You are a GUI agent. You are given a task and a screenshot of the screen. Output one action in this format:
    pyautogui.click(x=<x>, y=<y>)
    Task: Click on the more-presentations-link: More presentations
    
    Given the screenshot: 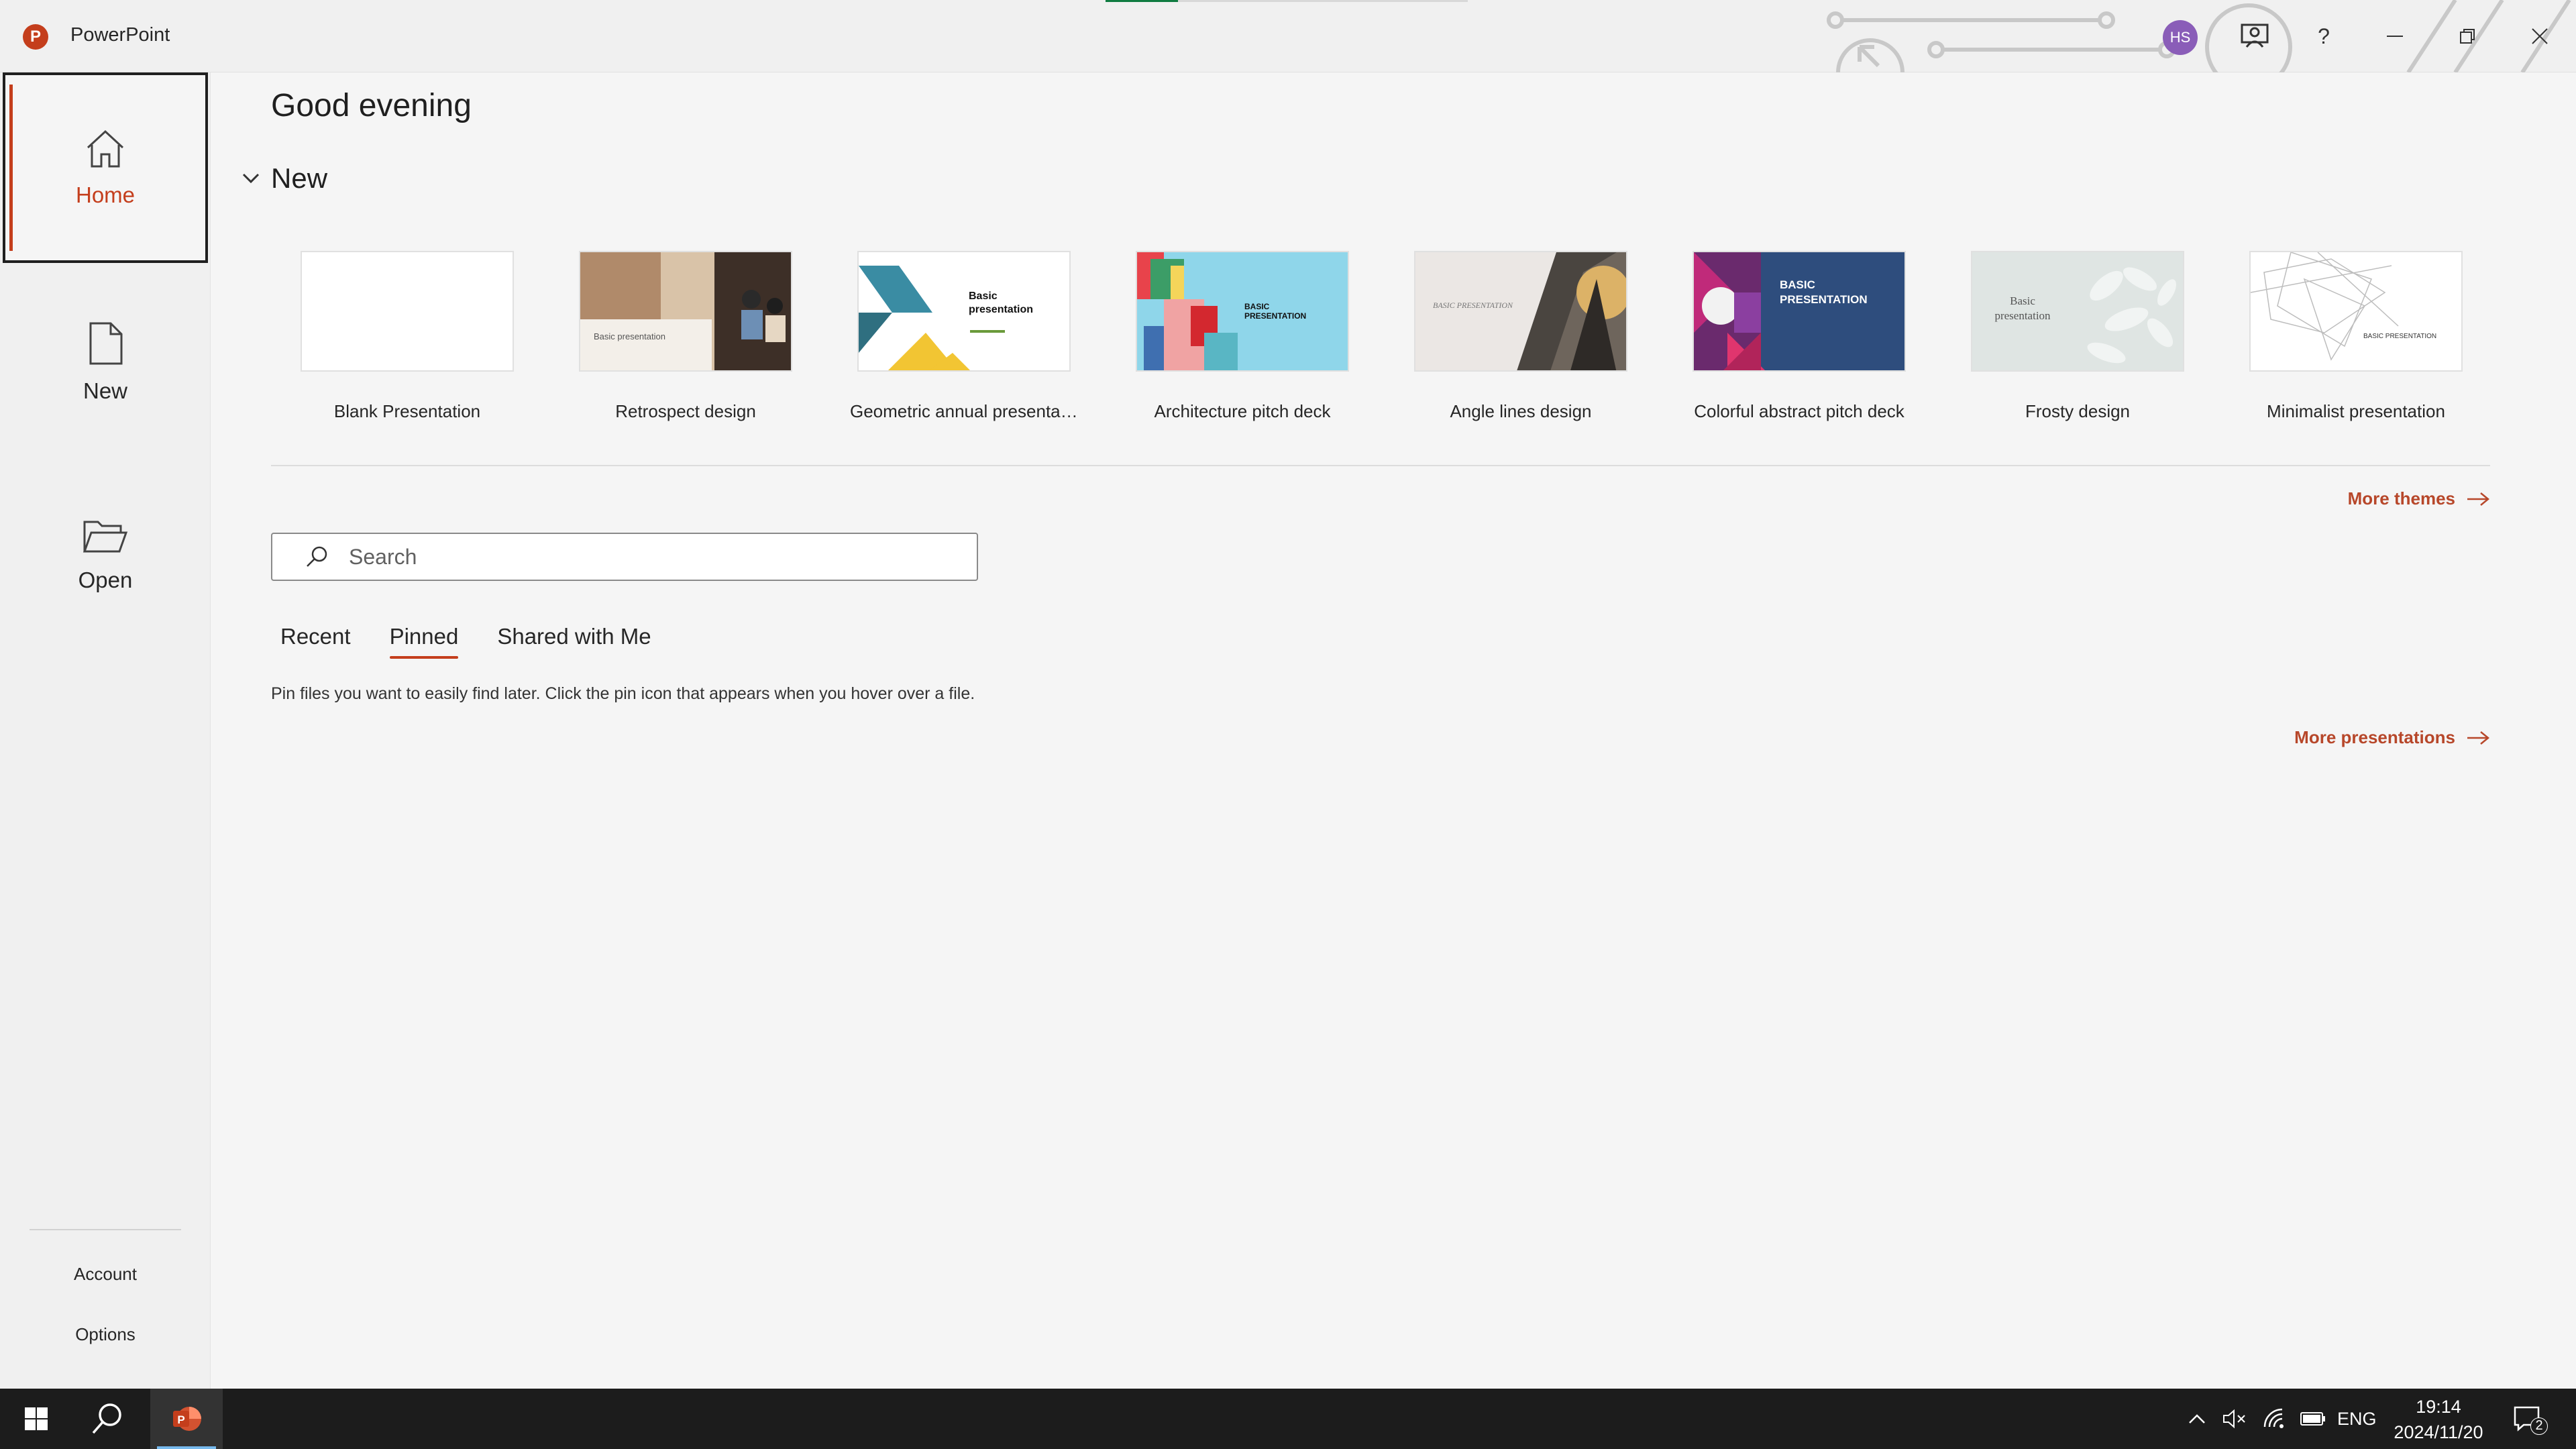 What is the action you would take?
    pyautogui.click(x=2392, y=737)
    